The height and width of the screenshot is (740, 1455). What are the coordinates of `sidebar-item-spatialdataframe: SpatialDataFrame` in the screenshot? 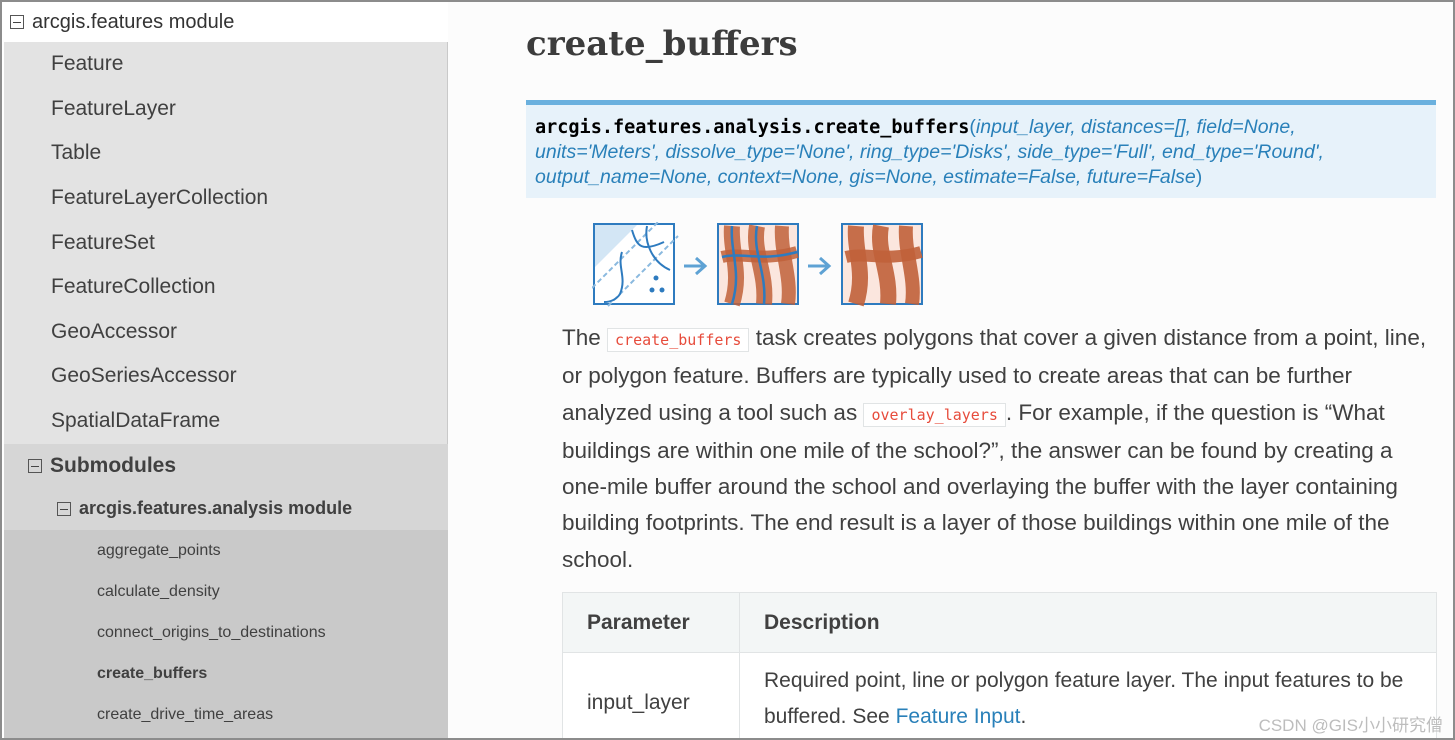 It's located at (225, 421).